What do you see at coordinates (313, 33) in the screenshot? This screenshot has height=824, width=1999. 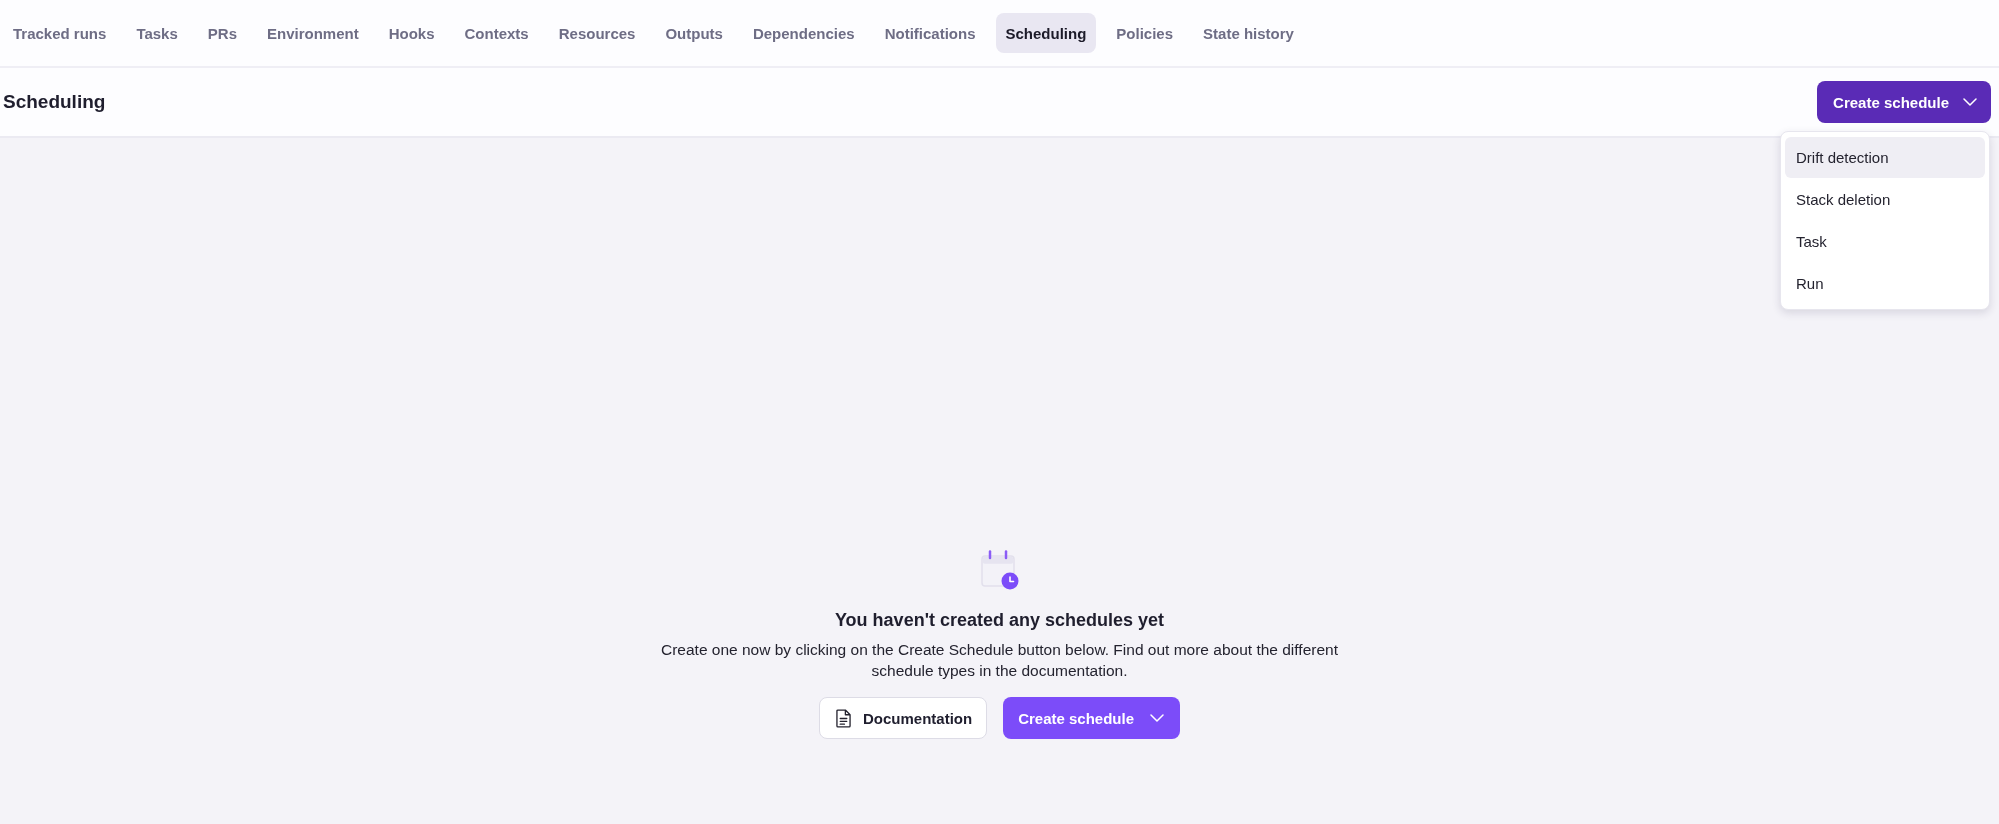 I see `nav-tab: Environment` at bounding box center [313, 33].